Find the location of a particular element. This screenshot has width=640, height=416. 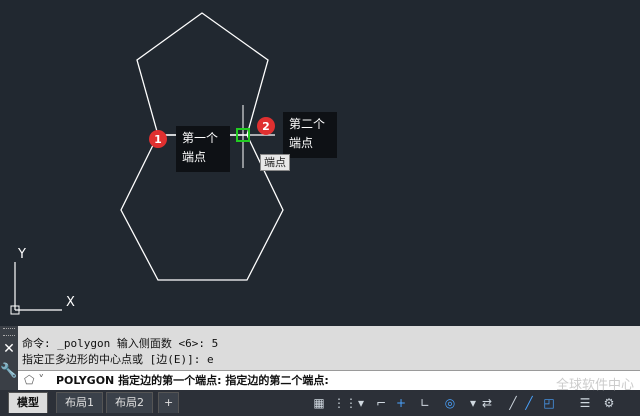

ortho-icon: ∟ is located at coordinates (425, 403).